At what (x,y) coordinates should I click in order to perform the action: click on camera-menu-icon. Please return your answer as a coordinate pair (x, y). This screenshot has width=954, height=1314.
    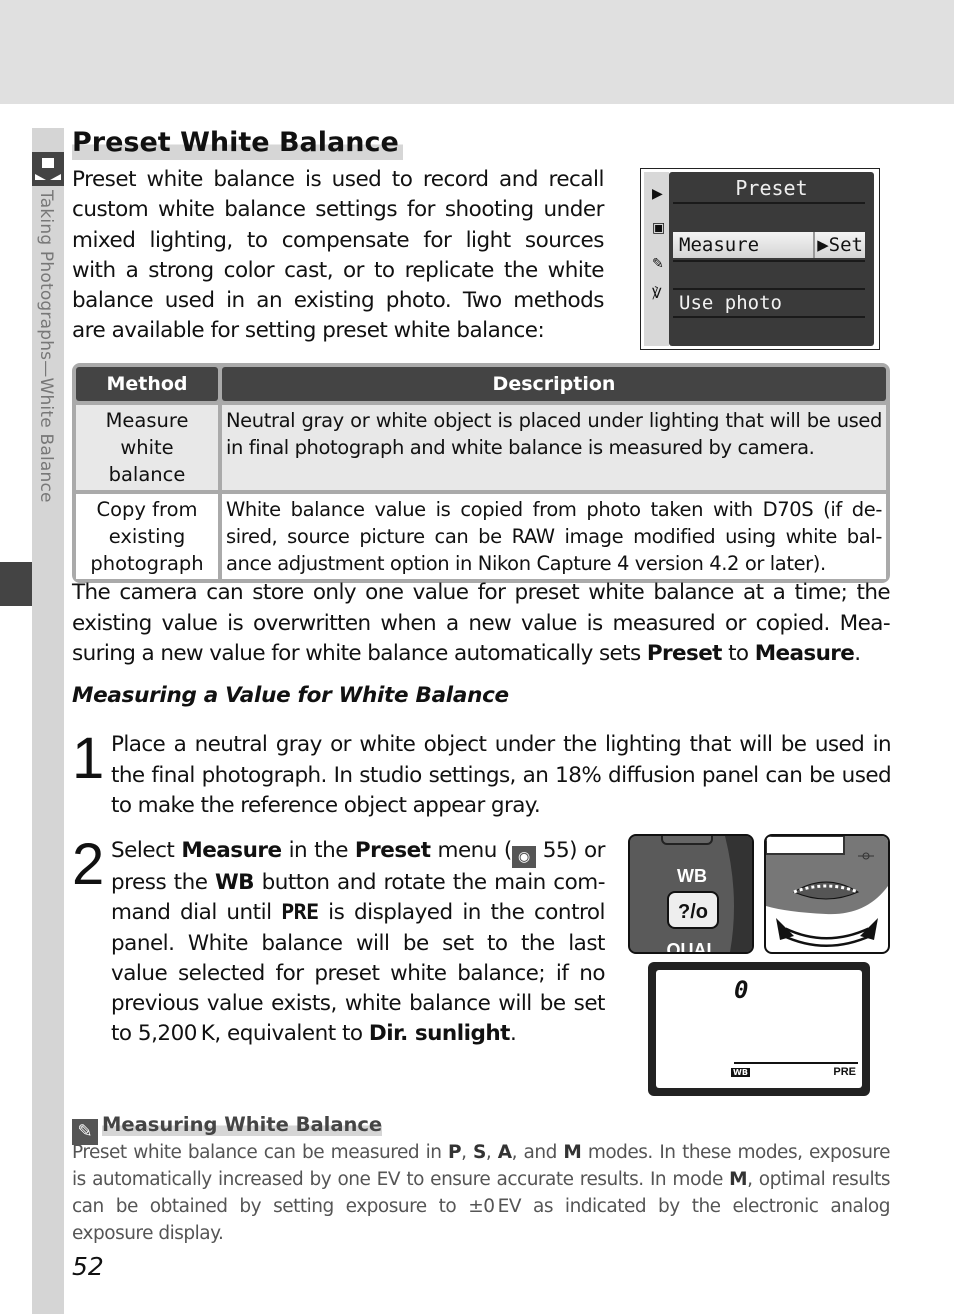
    Looking at the image, I should click on (48, 169).